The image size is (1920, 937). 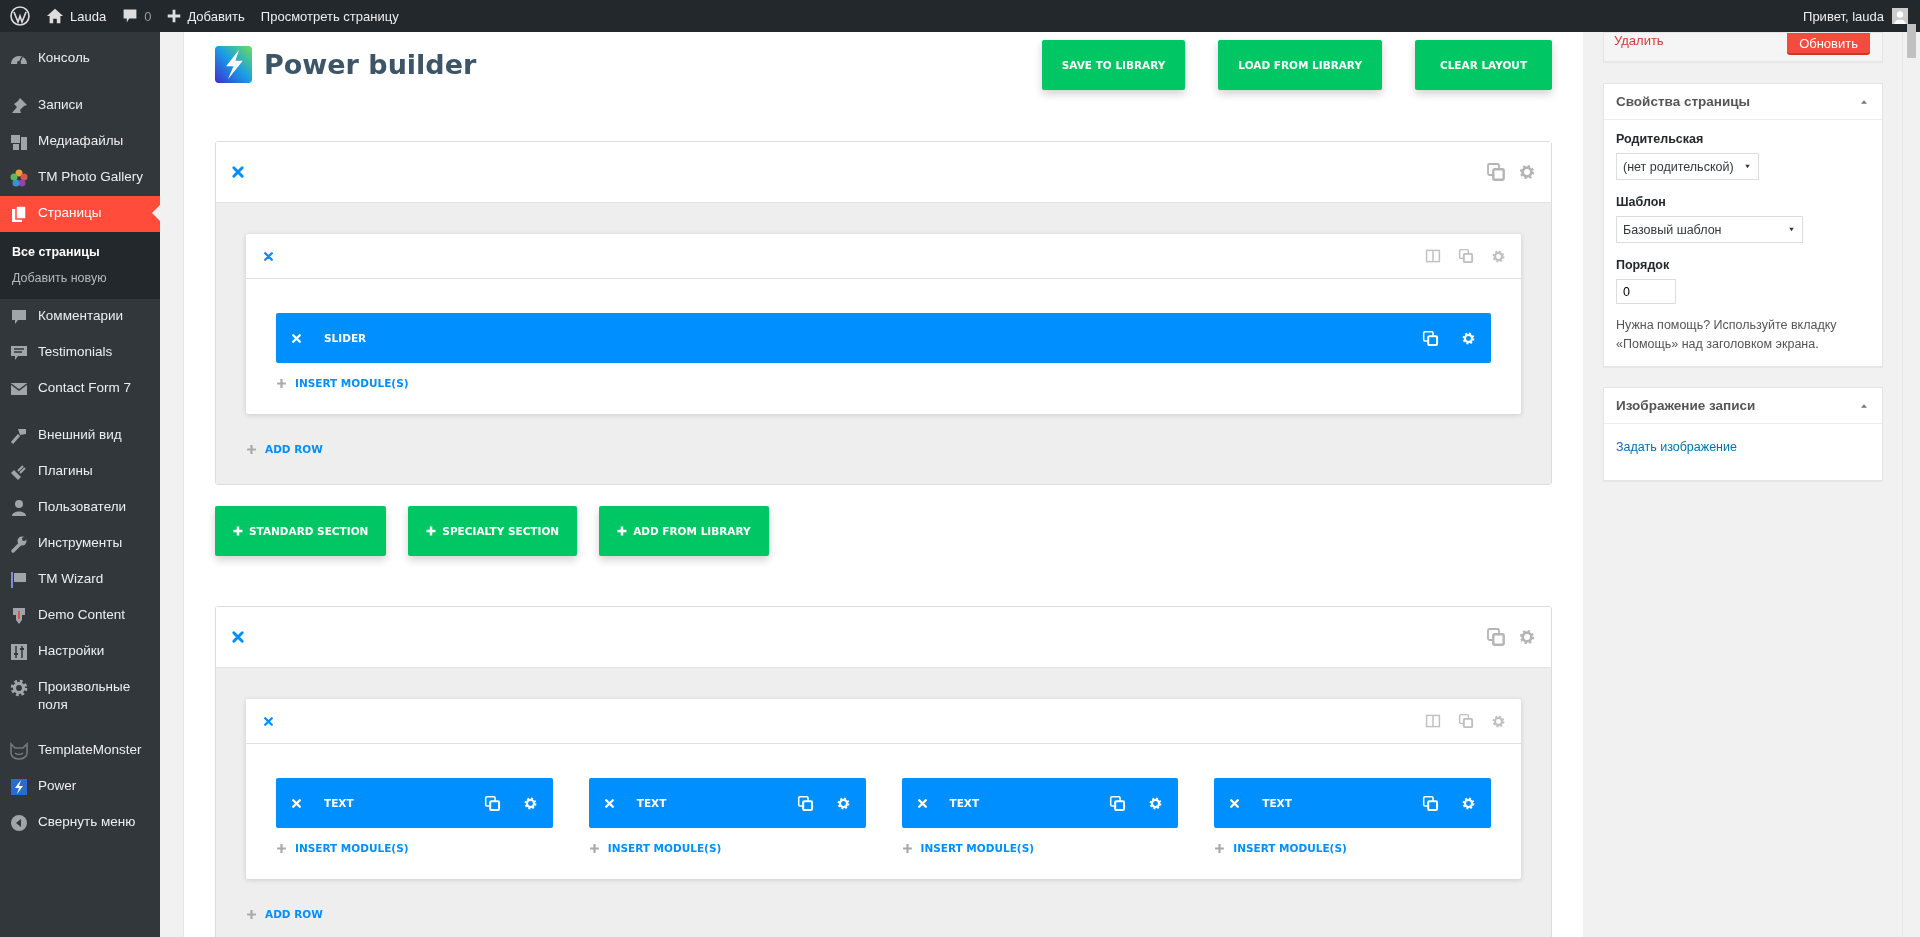 What do you see at coordinates (80, 508) in the screenshot?
I see `menu-item: Пользователи` at bounding box center [80, 508].